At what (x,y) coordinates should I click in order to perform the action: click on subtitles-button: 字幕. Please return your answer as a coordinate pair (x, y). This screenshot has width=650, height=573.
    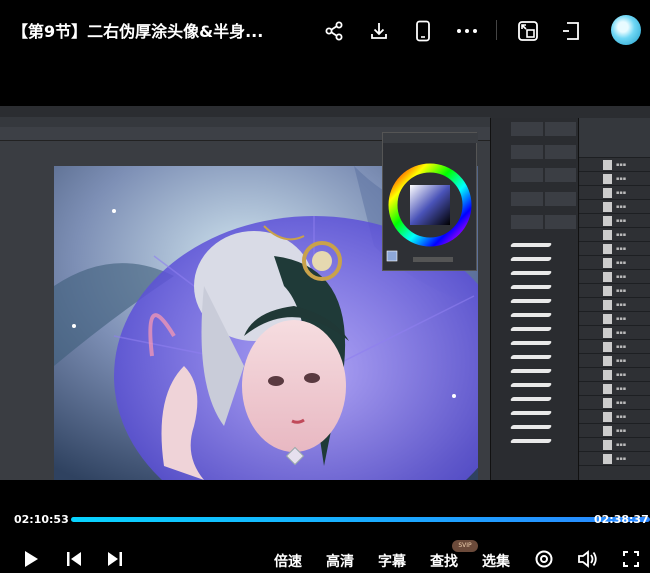
    Looking at the image, I should click on (392, 561).